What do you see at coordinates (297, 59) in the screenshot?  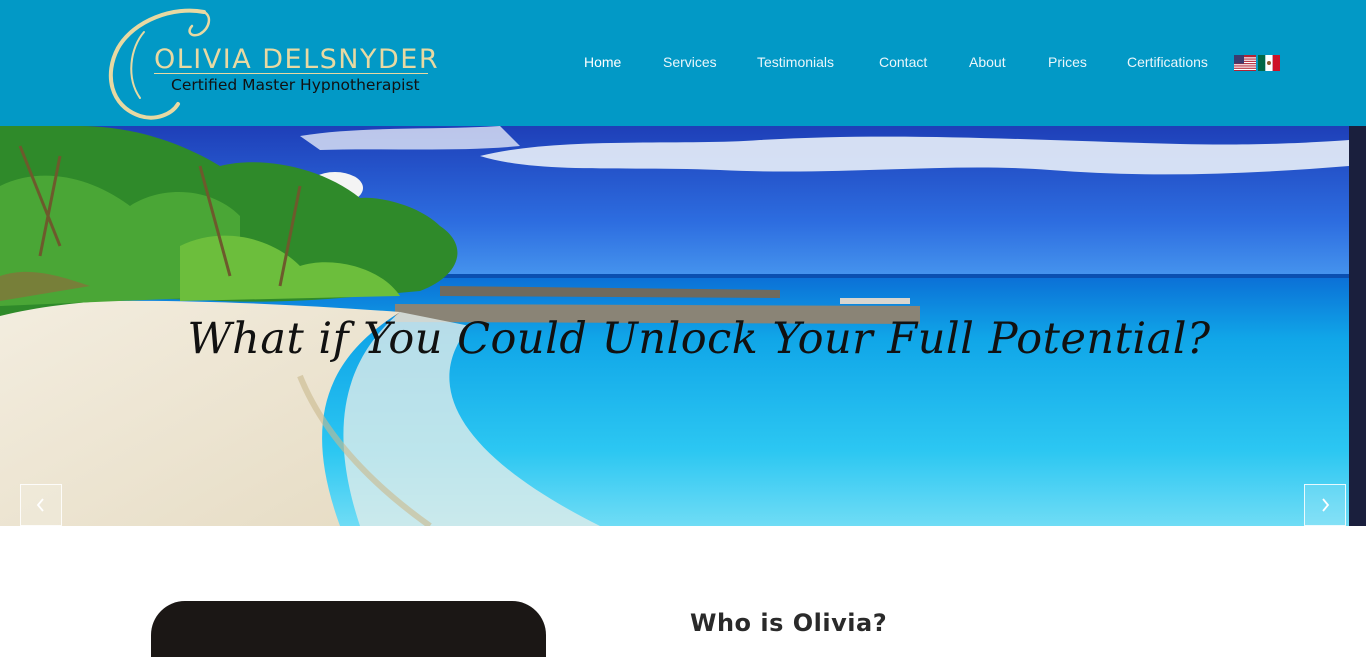 I see `logo-name: OLIVIA DELSNYDER` at bounding box center [297, 59].